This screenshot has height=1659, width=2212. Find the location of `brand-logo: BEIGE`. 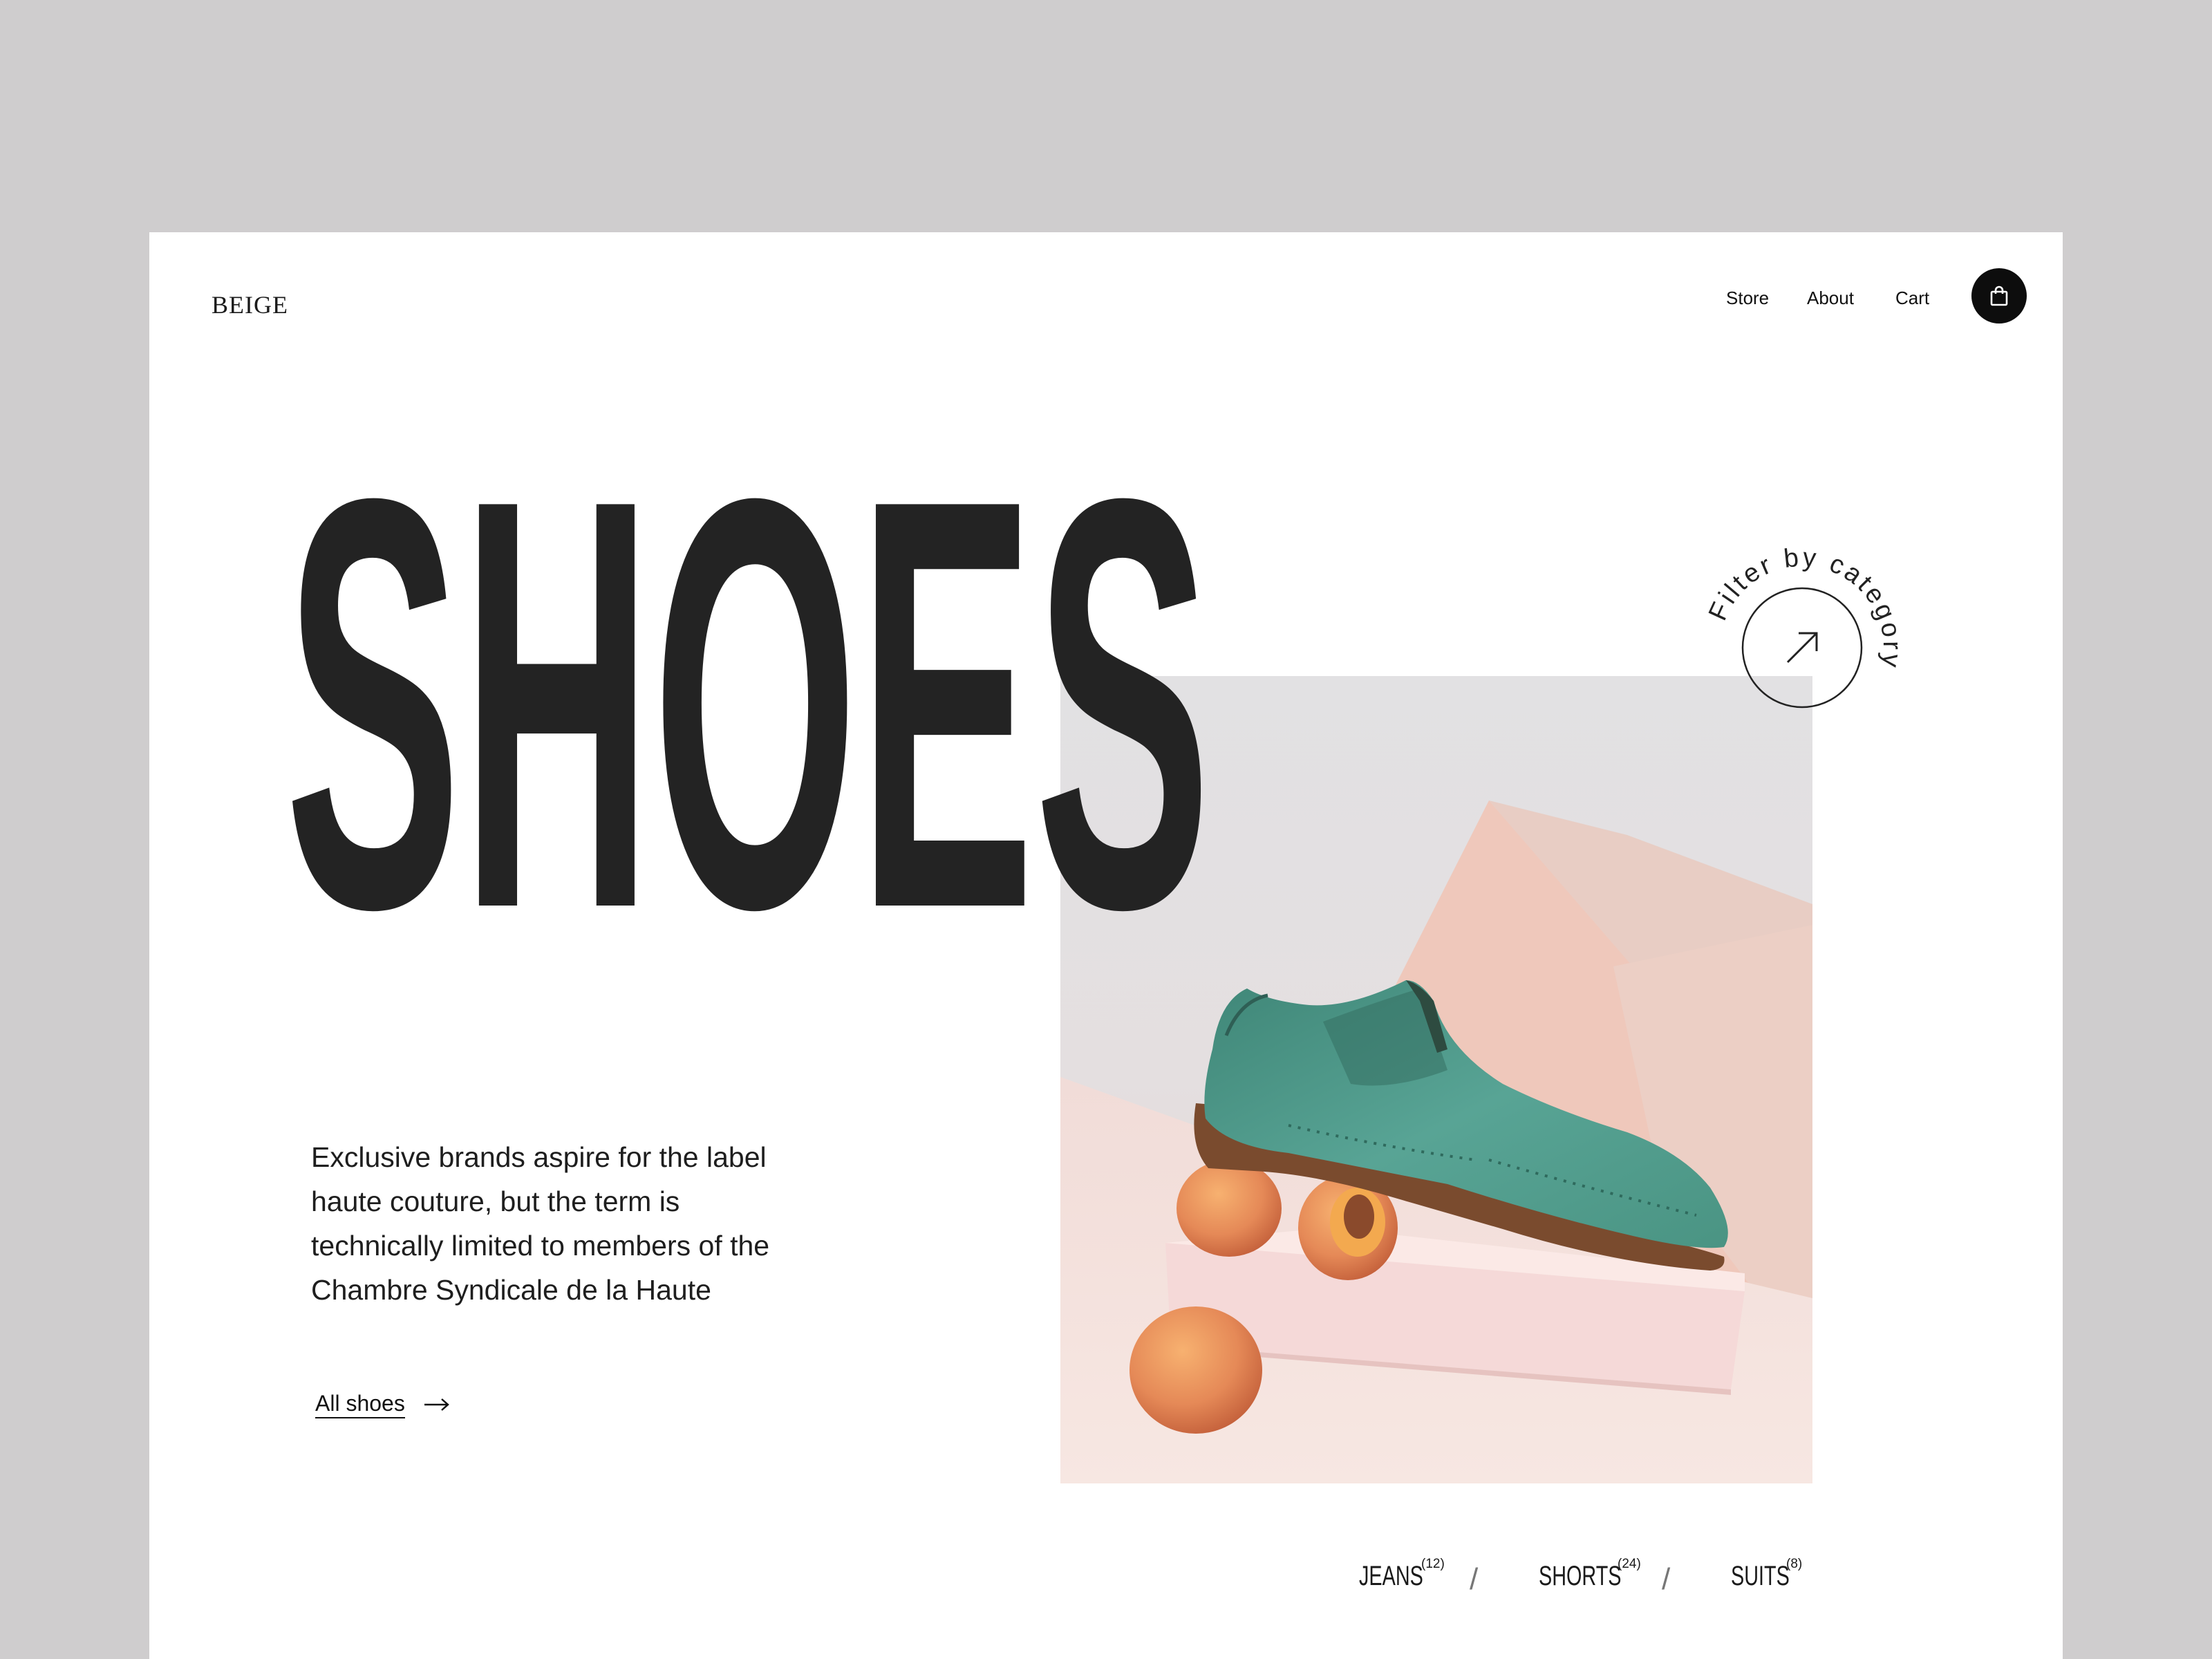

brand-logo: BEIGE is located at coordinates (250, 304).